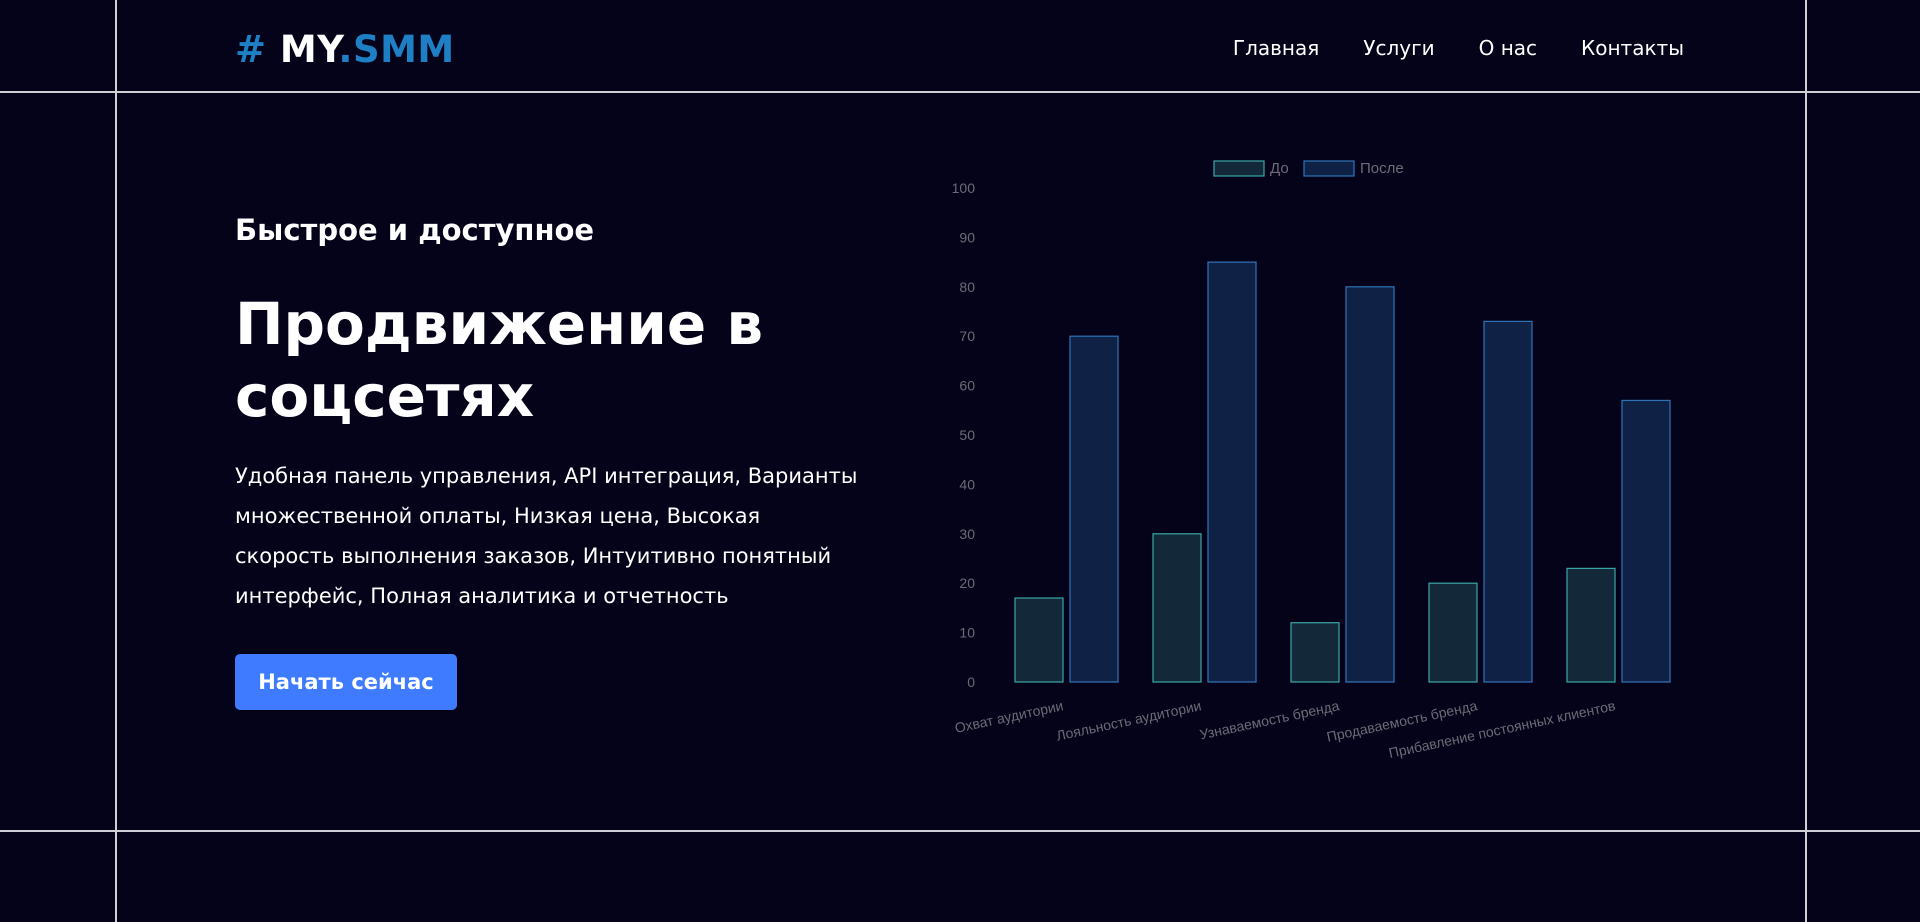 Image resolution: width=1920 pixels, height=922 pixels. What do you see at coordinates (1806, 461) in the screenshot?
I see `grid-line-right` at bounding box center [1806, 461].